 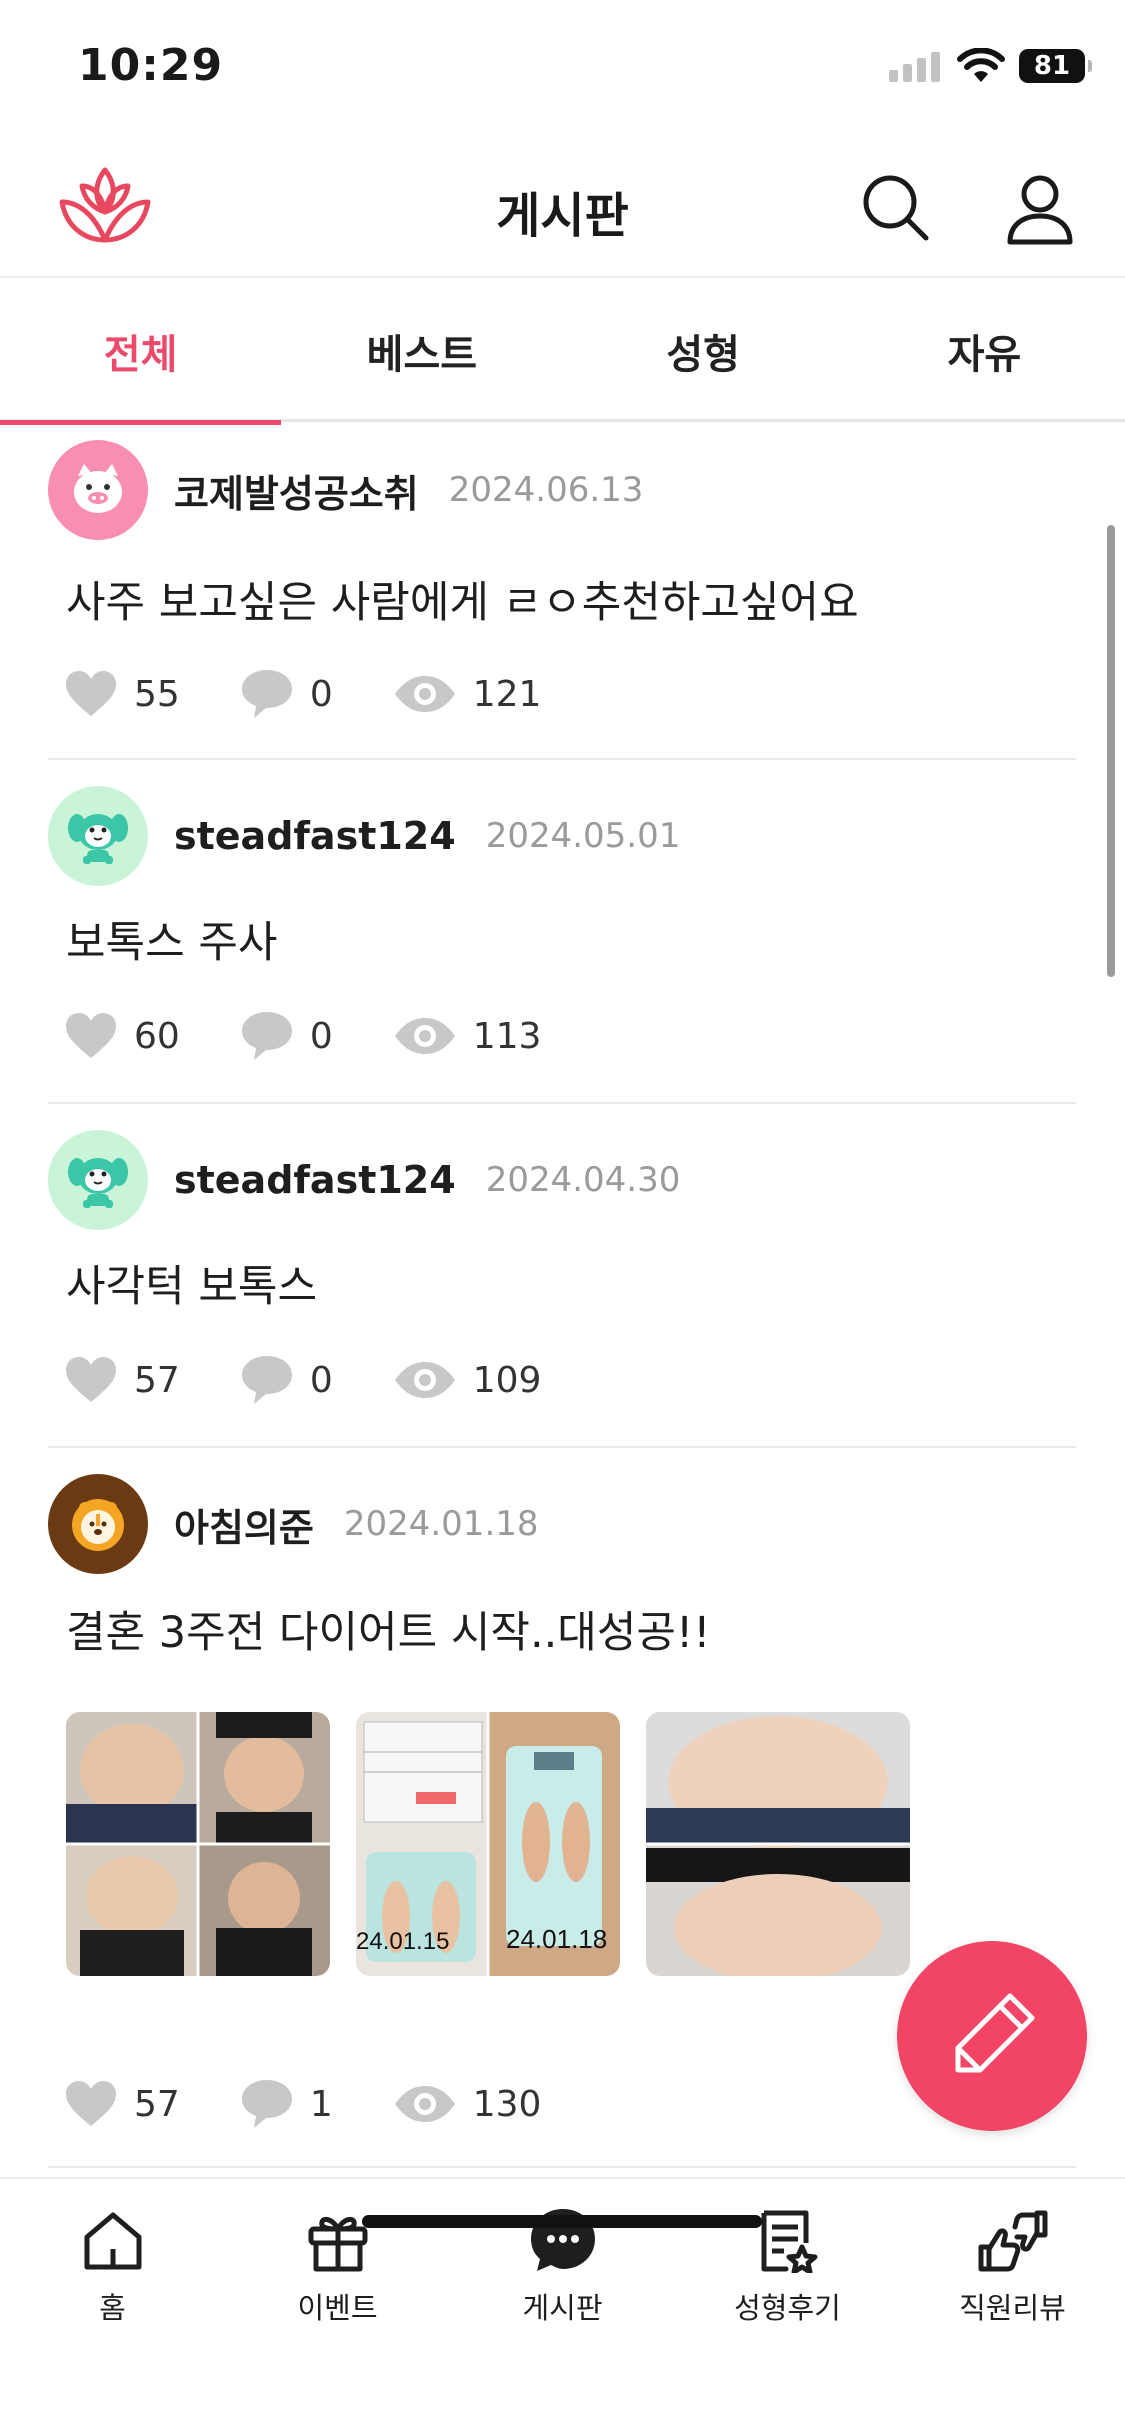 I want to click on post-author-row: 코제발성공소취 2024.06.13, so click(x=345, y=490).